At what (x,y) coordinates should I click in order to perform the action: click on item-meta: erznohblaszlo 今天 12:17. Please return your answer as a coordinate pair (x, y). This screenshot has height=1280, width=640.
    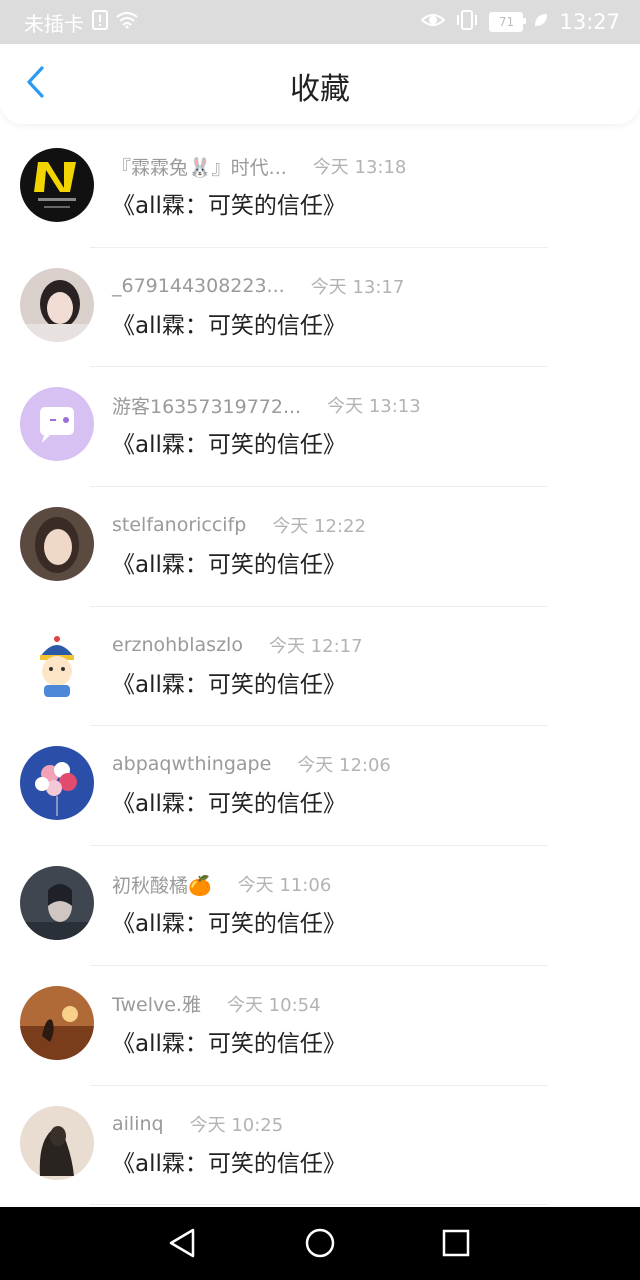
    Looking at the image, I should click on (237, 645).